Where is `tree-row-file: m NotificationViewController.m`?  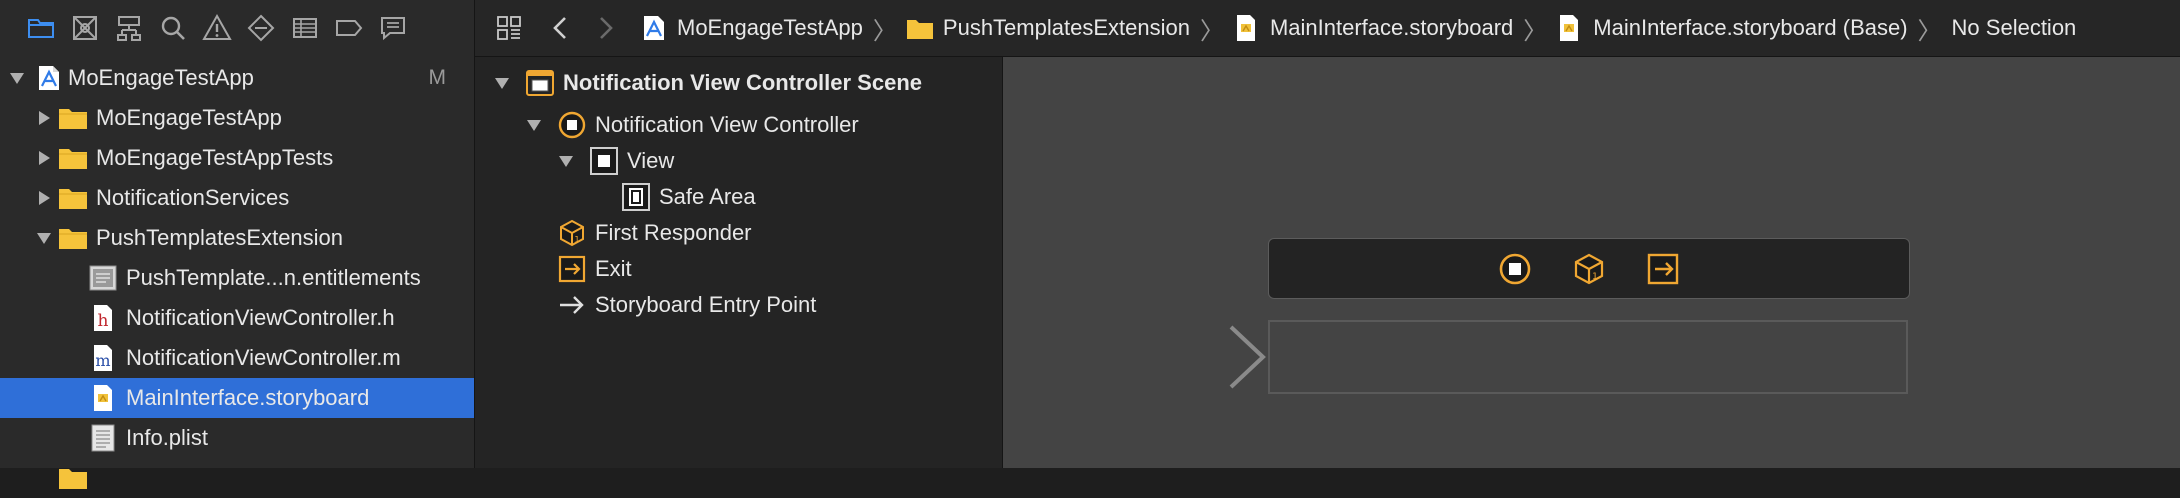
tree-row-file: m NotificationViewController.m is located at coordinates (237, 358).